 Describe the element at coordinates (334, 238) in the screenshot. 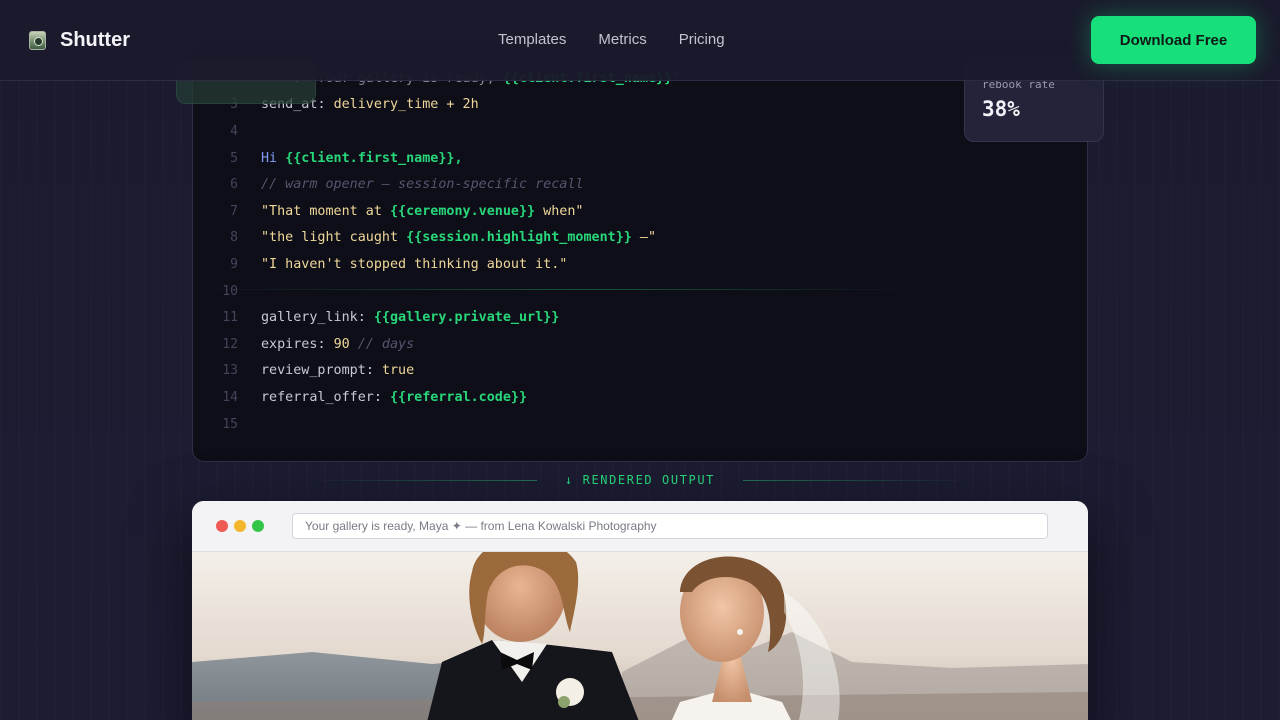

I see `code-token: "the light caught` at that location.